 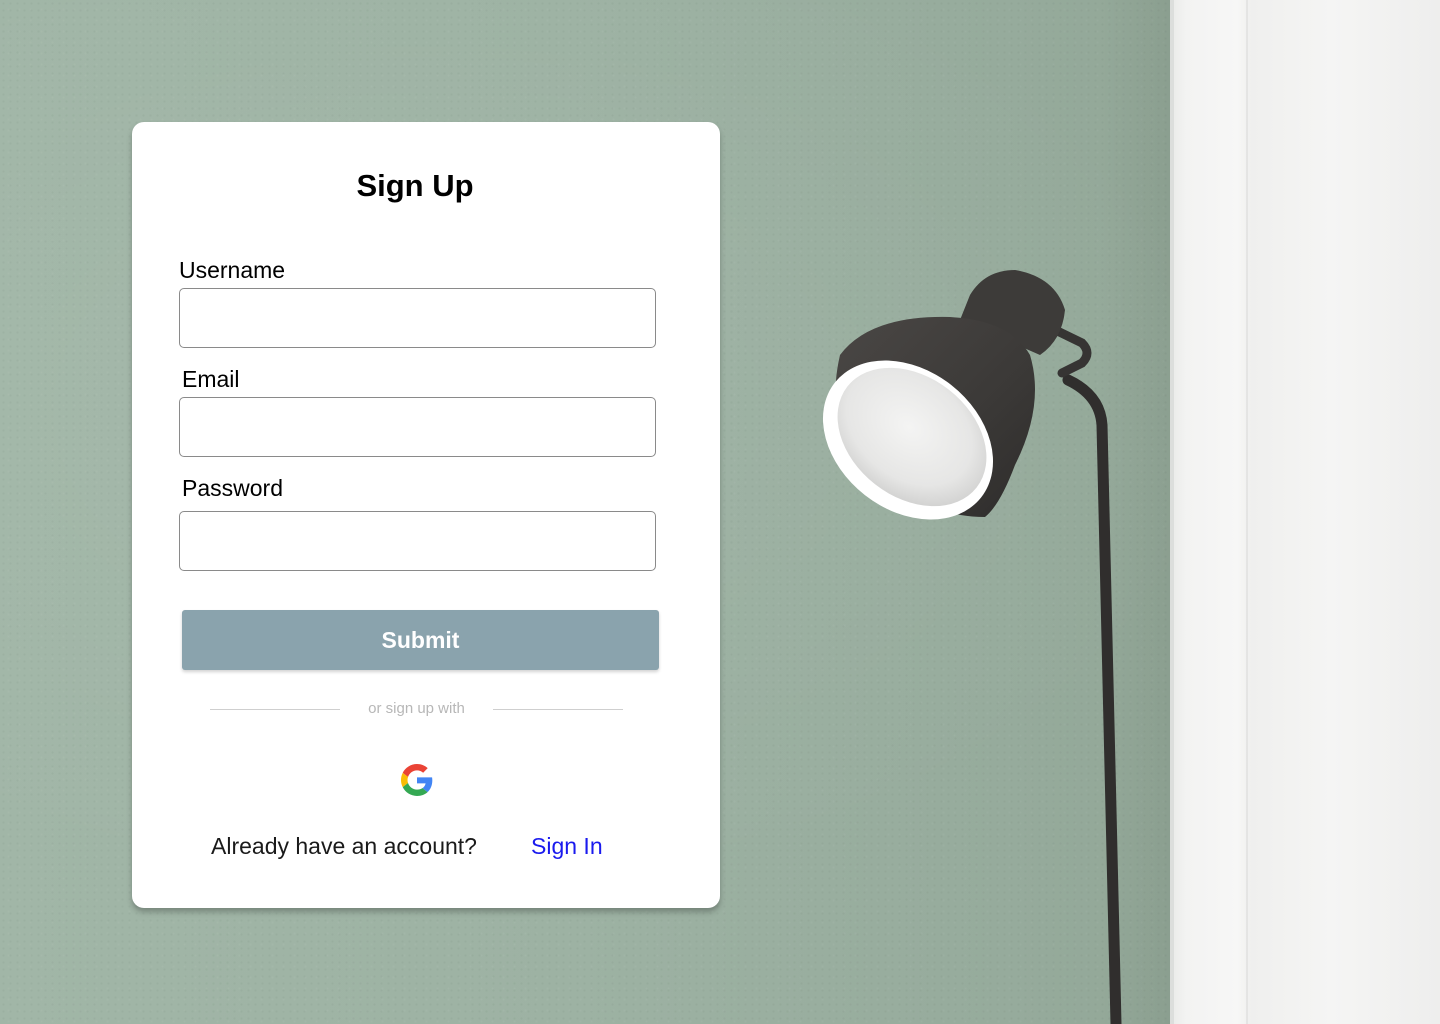 What do you see at coordinates (417, 541) in the screenshot?
I see `password-input` at bounding box center [417, 541].